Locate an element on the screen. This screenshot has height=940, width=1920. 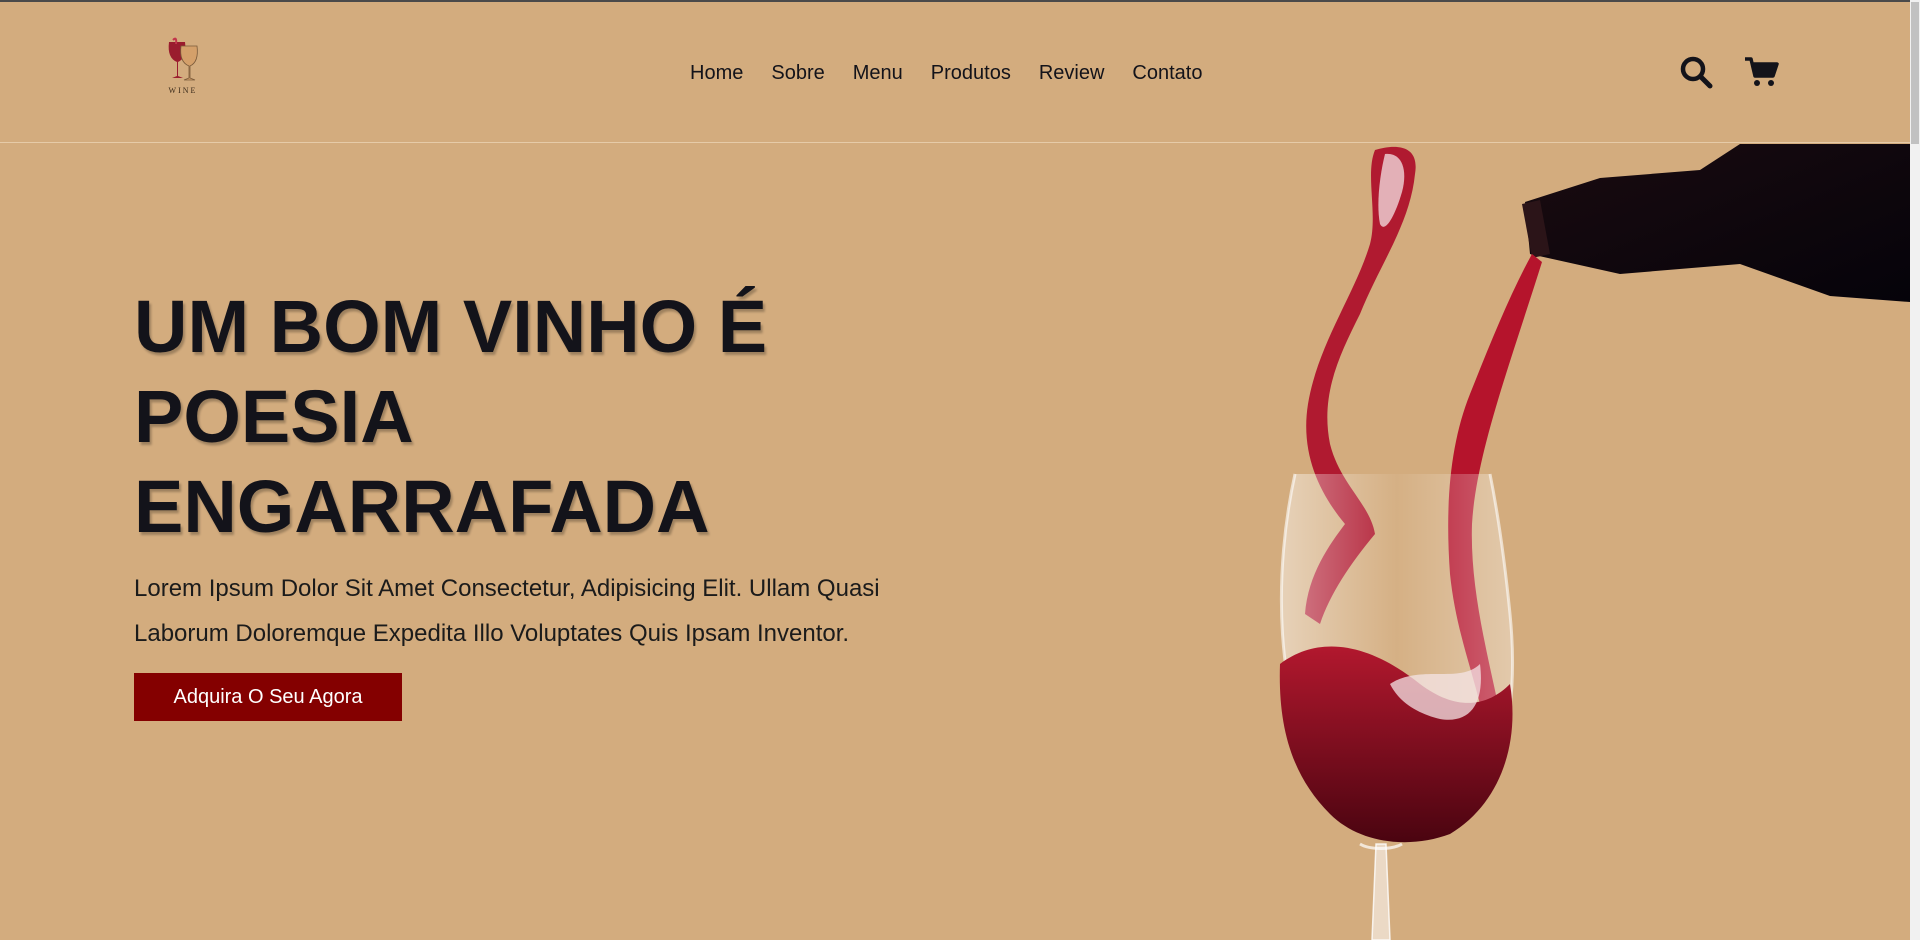
main-nav: Home Sobre Menu Produtos Review Contato is located at coordinates (960, 73).